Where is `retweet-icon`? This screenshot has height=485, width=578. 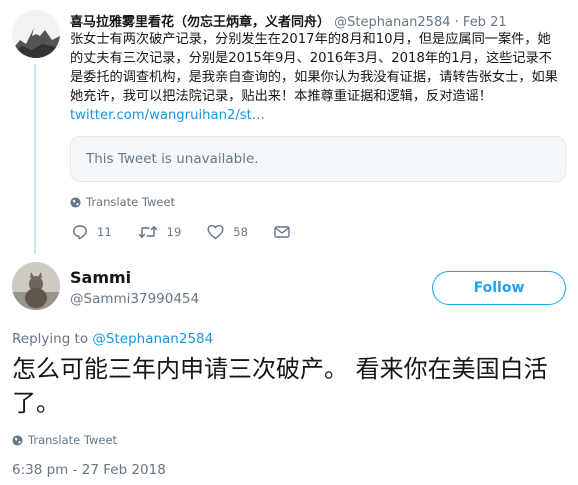 retweet-icon is located at coordinates (147, 232).